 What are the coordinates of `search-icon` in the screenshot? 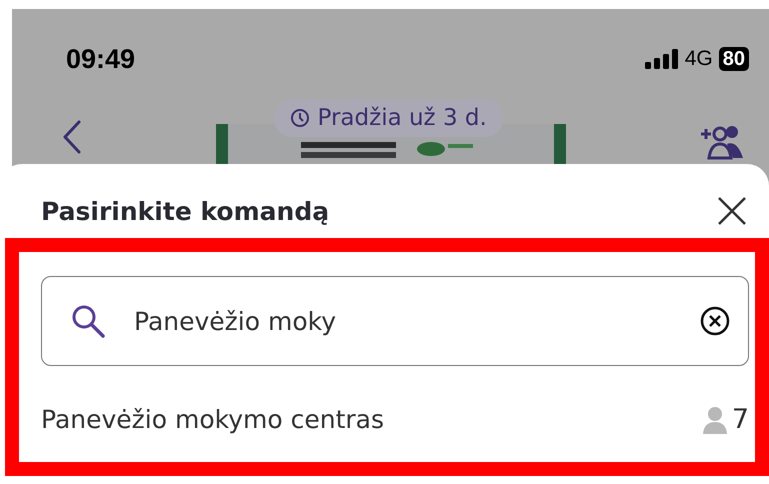 It's located at (88, 321).